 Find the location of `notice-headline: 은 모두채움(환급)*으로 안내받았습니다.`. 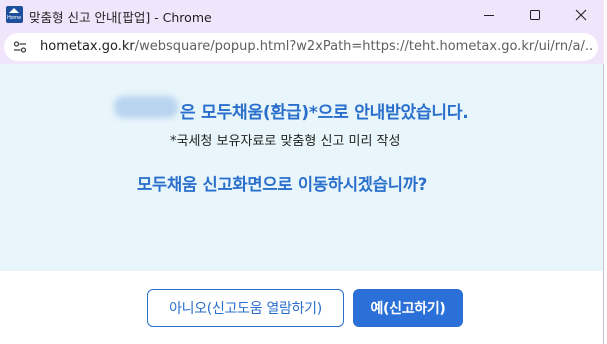

notice-headline: 은 모두채움(환급)*으로 안내받았습니다. is located at coordinates (324, 113).